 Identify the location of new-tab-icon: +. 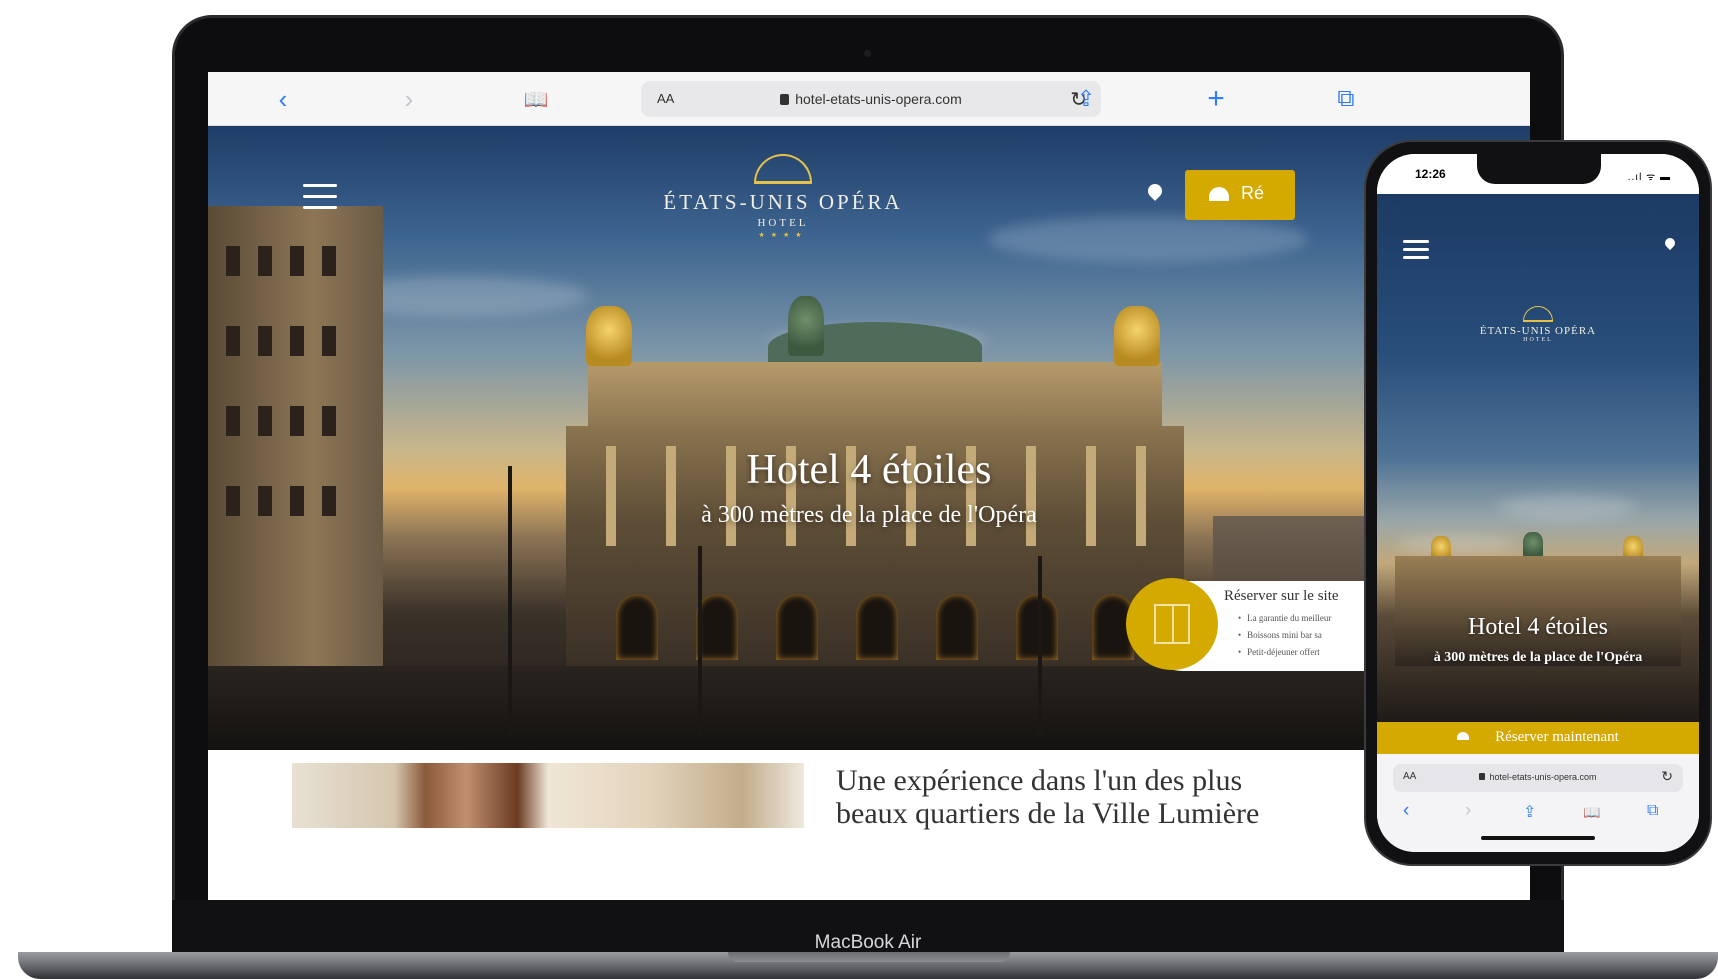
(1216, 99).